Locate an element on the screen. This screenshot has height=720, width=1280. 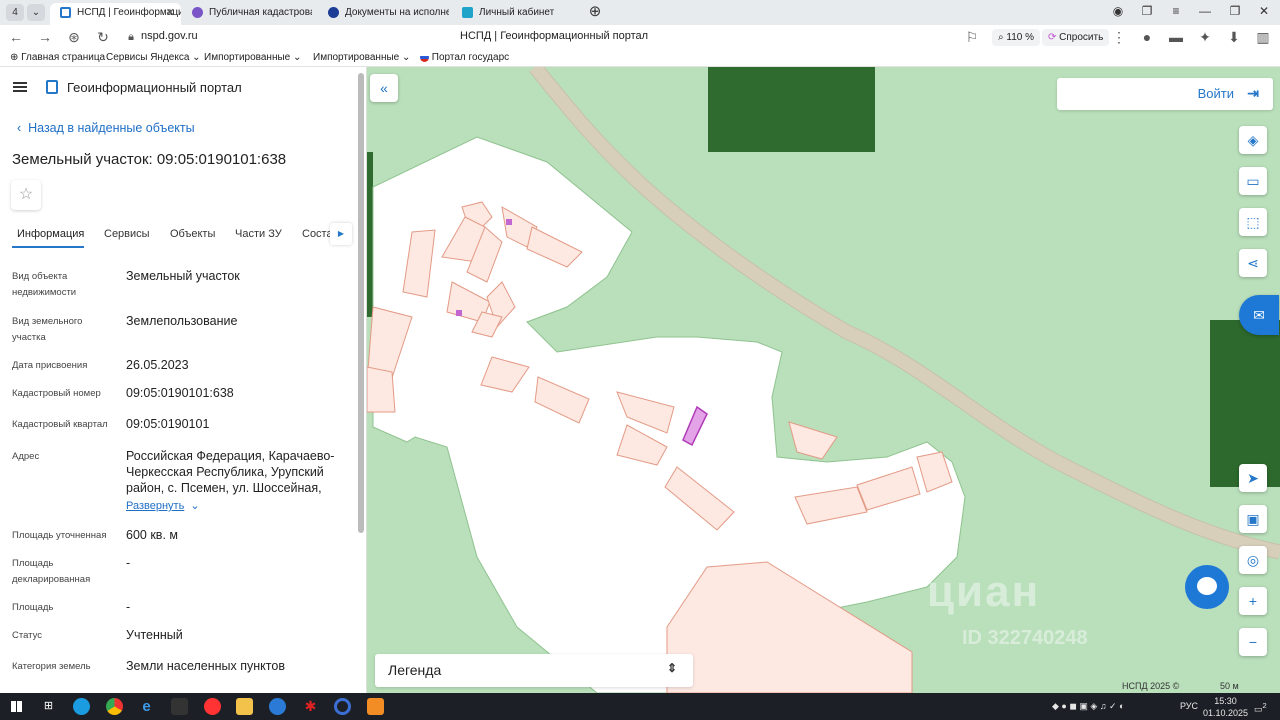
chat-button is located at coordinates (1207, 587).